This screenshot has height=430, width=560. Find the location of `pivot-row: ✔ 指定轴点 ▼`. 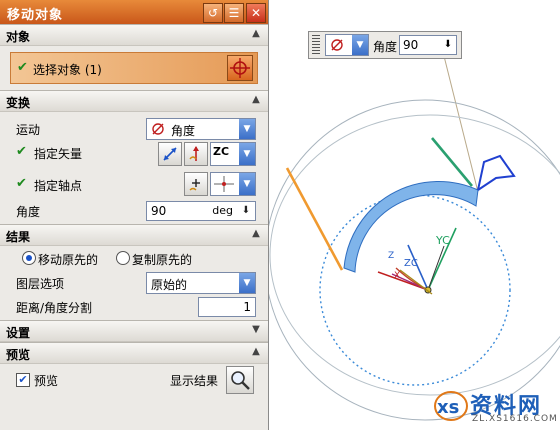

pivot-row: ✔ 指定轴点 ▼ is located at coordinates (134, 183).